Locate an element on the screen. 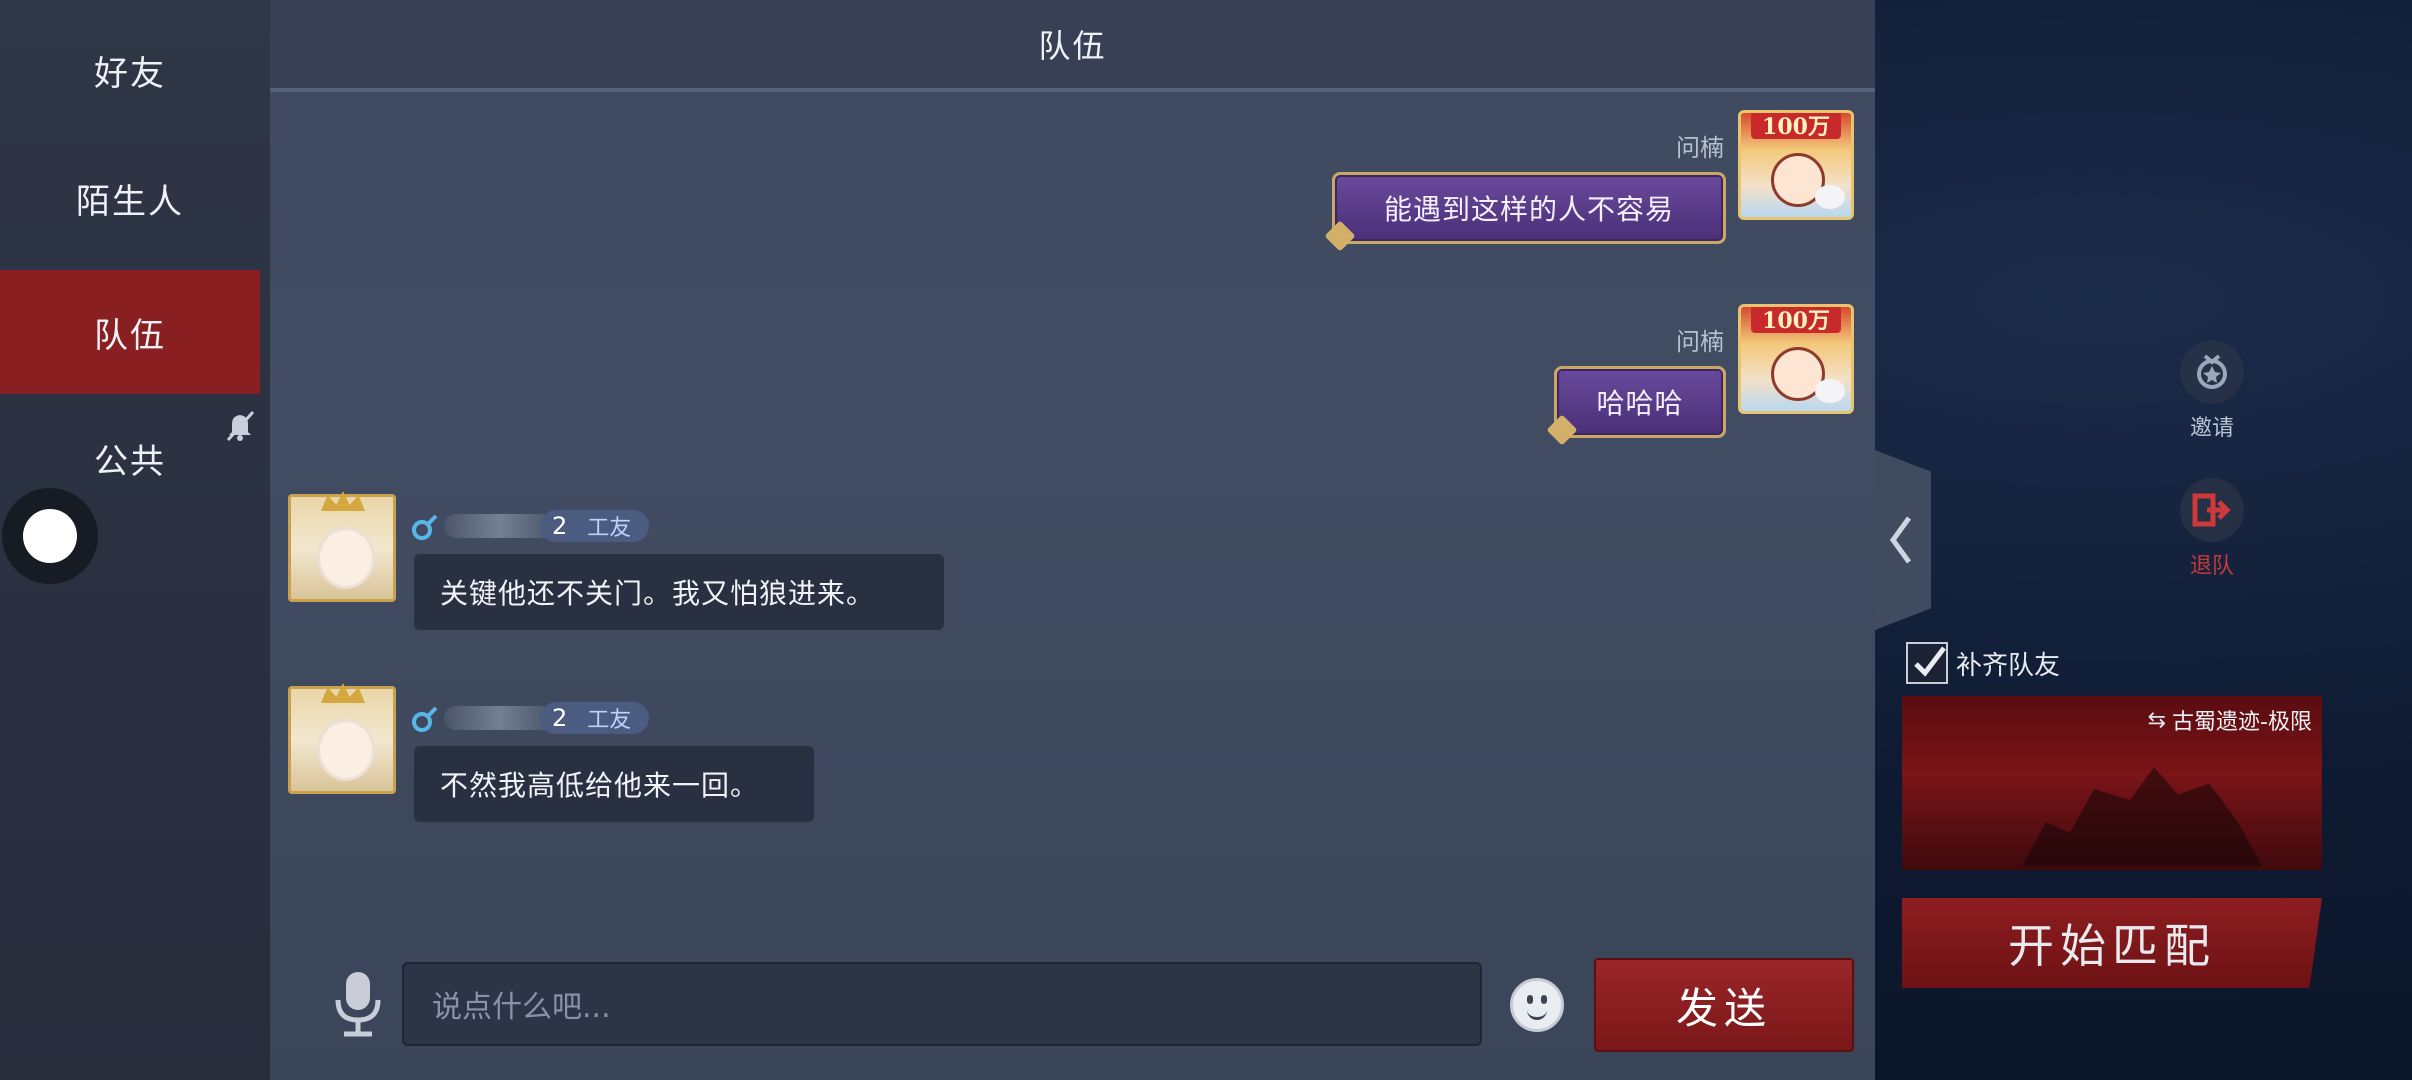 The width and height of the screenshot is (2412, 1080). map-selection-card: ⇆ 古蜀遗迹-极限 is located at coordinates (2112, 783).